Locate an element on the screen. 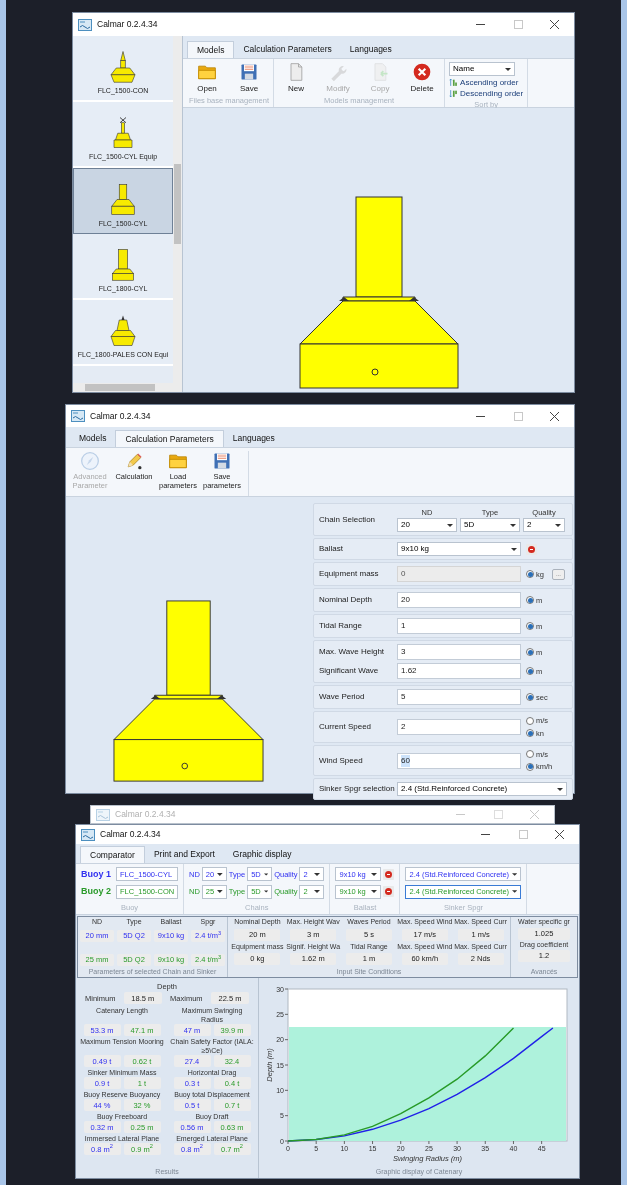 The image size is (627, 1185). tab: Graphic display is located at coordinates (262, 854).